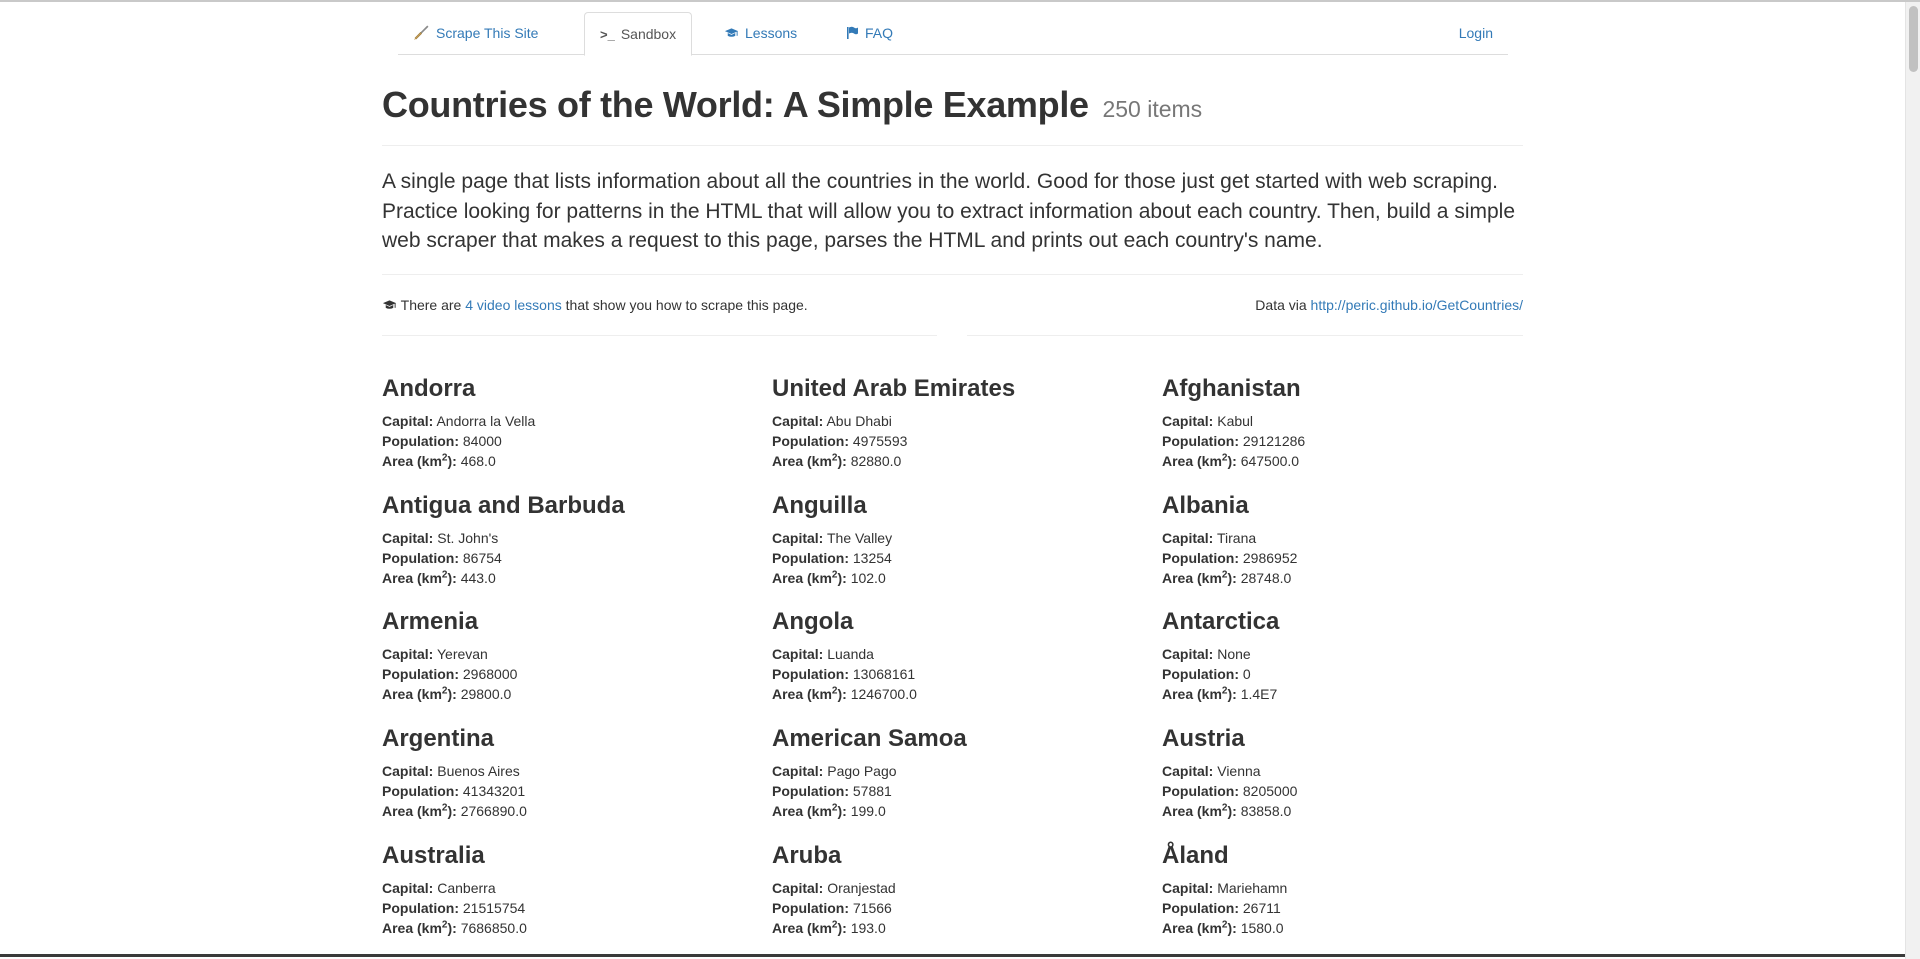 Image resolution: width=1920 pixels, height=959 pixels. What do you see at coordinates (431, 305) in the screenshot?
I see `lessons-note-prefix: There are` at bounding box center [431, 305].